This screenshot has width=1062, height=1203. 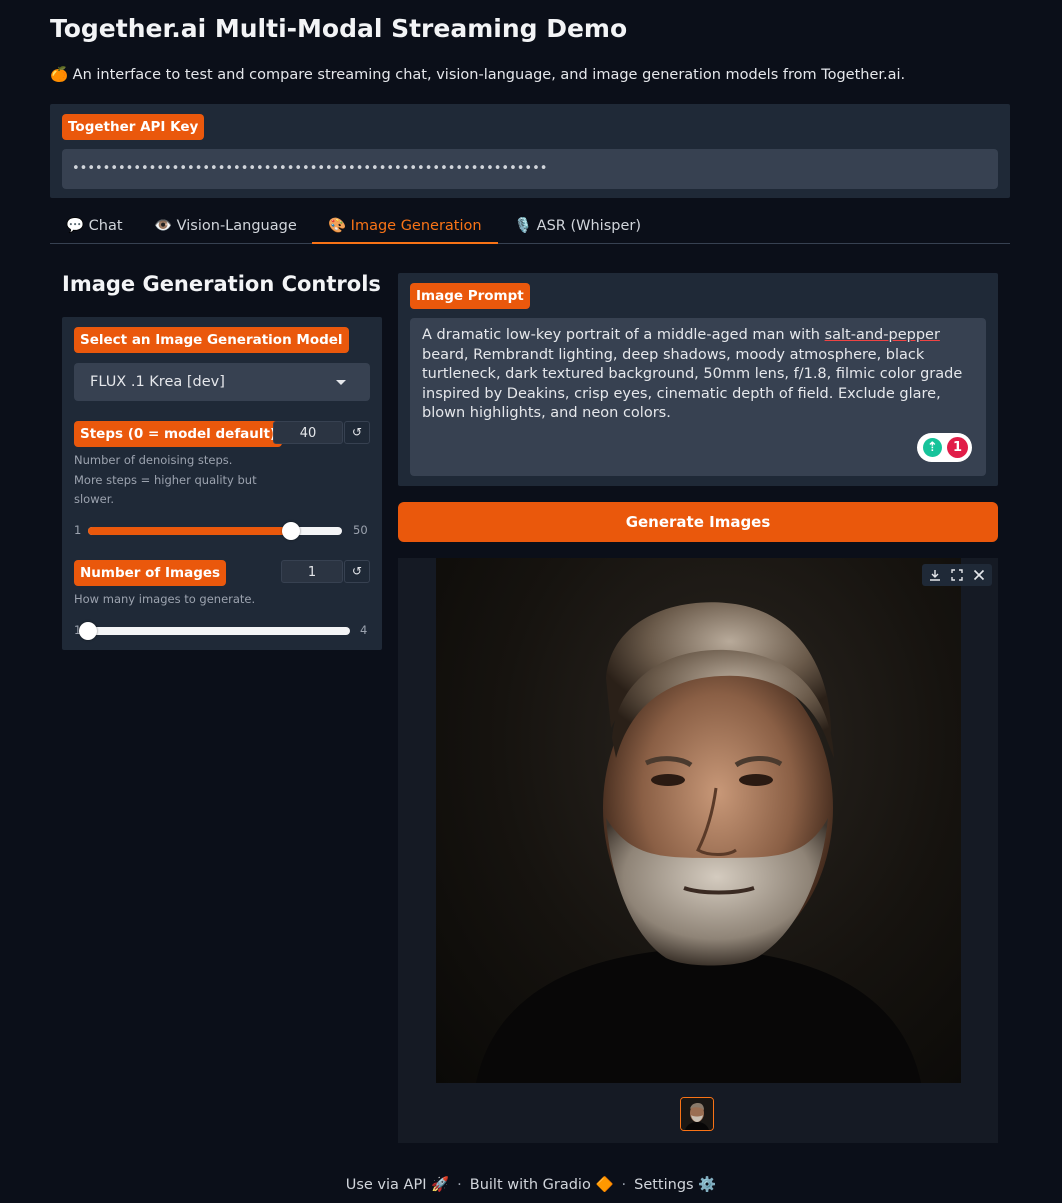 I want to click on prompt-label: Image Prompt, so click(x=470, y=296).